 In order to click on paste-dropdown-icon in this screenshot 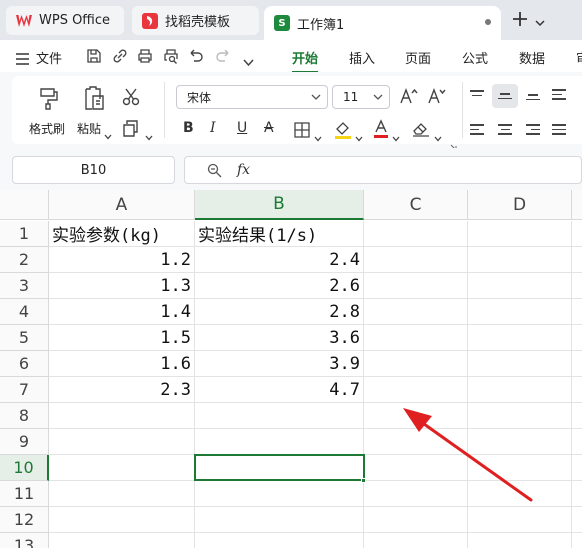, I will do `click(108, 134)`.